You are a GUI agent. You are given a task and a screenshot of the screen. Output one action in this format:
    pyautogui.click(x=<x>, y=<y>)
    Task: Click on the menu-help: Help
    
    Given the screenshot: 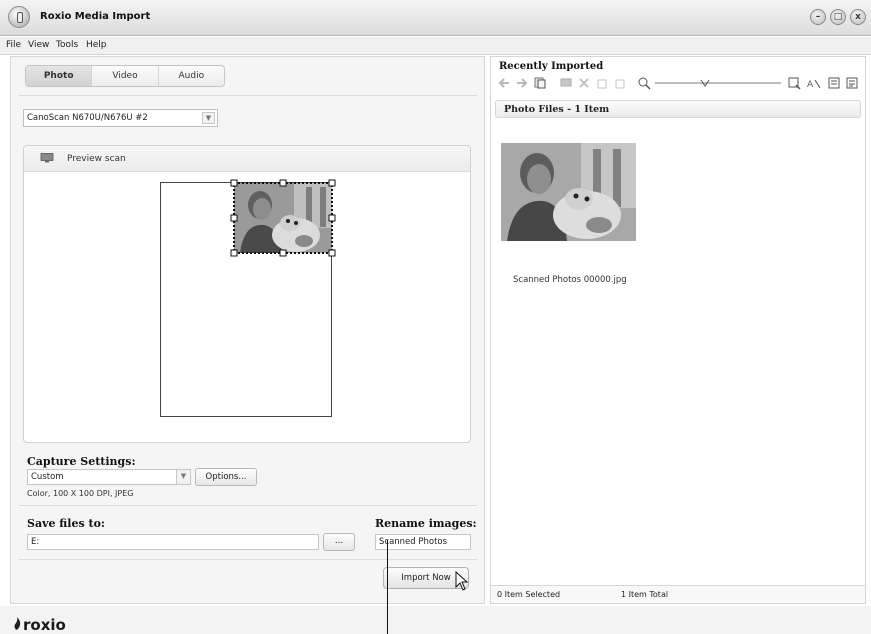 What is the action you would take?
    pyautogui.click(x=96, y=45)
    